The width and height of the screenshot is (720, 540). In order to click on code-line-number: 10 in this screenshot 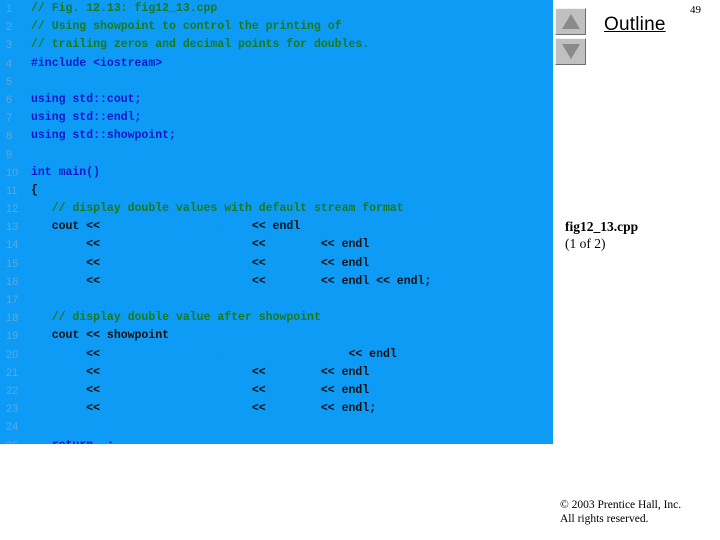, I will do `click(12, 172)`.